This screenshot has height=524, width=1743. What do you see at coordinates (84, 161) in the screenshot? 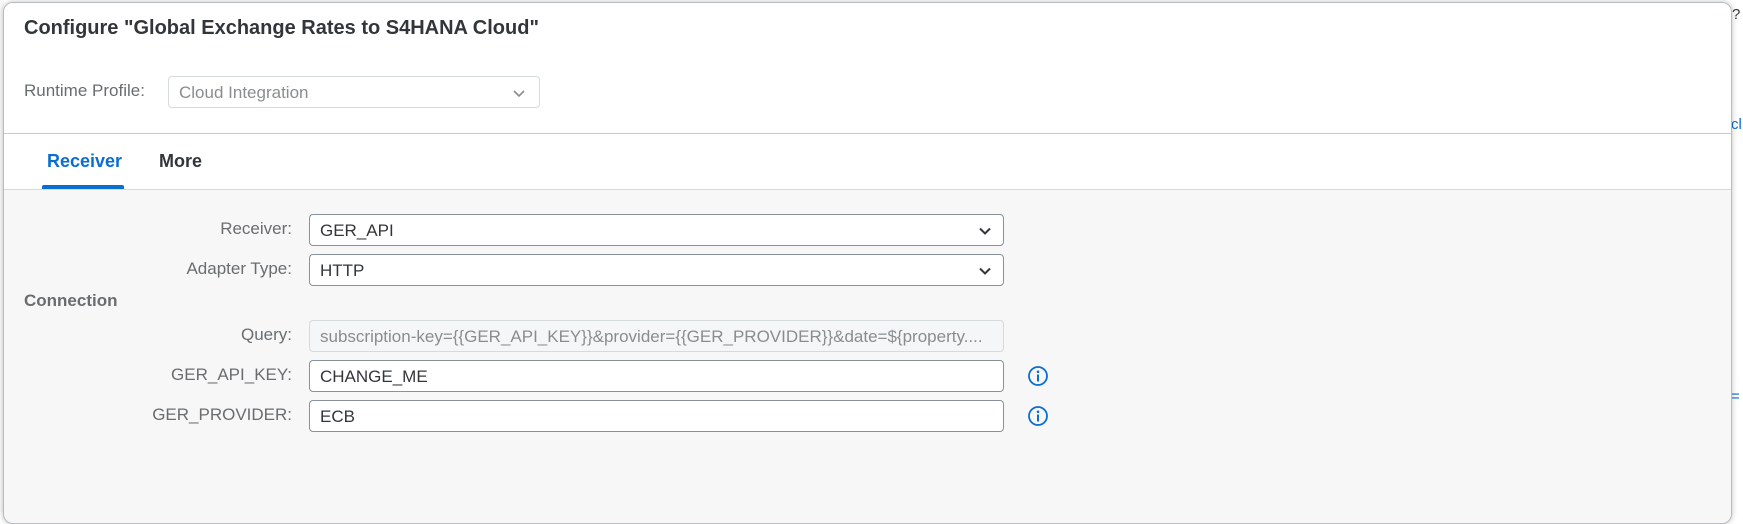
I see `tab-receiver: Receiver` at bounding box center [84, 161].